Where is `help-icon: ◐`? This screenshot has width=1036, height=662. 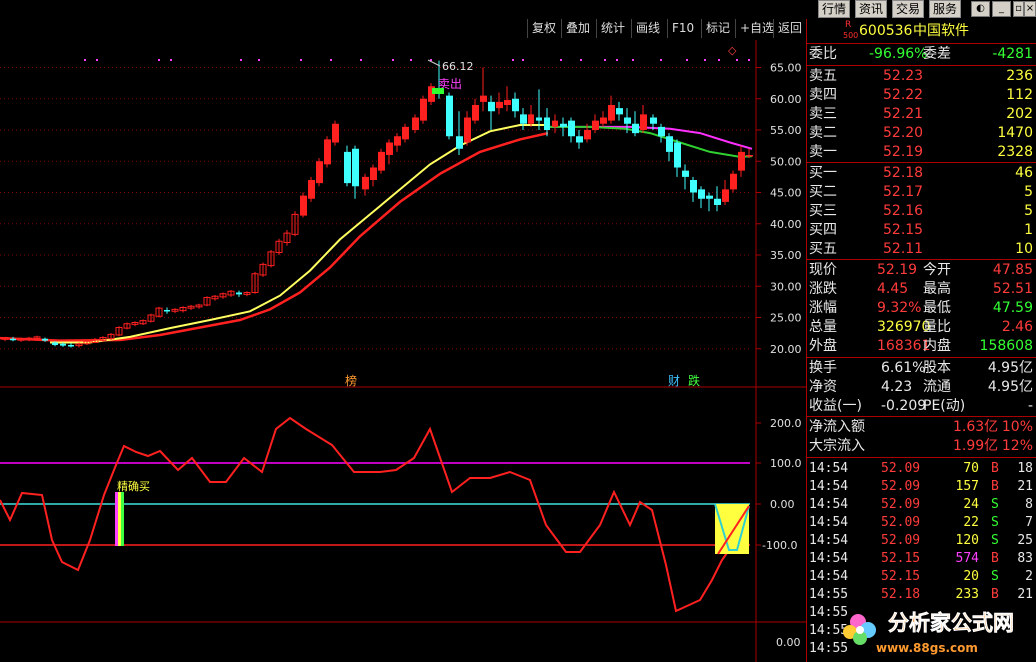
help-icon: ◐ is located at coordinates (980, 9).